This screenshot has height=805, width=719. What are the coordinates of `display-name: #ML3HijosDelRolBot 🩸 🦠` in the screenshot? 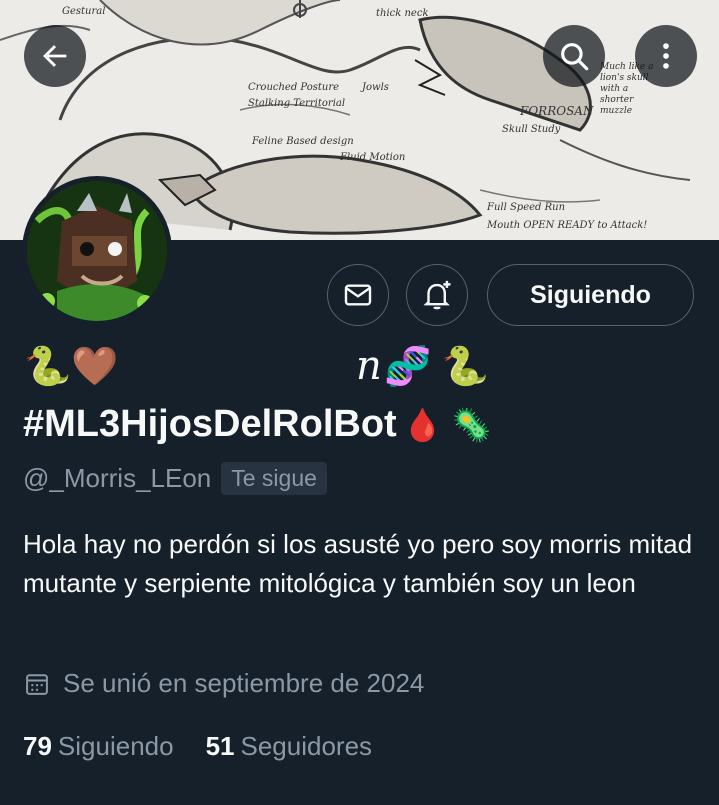 It's located at (257, 424).